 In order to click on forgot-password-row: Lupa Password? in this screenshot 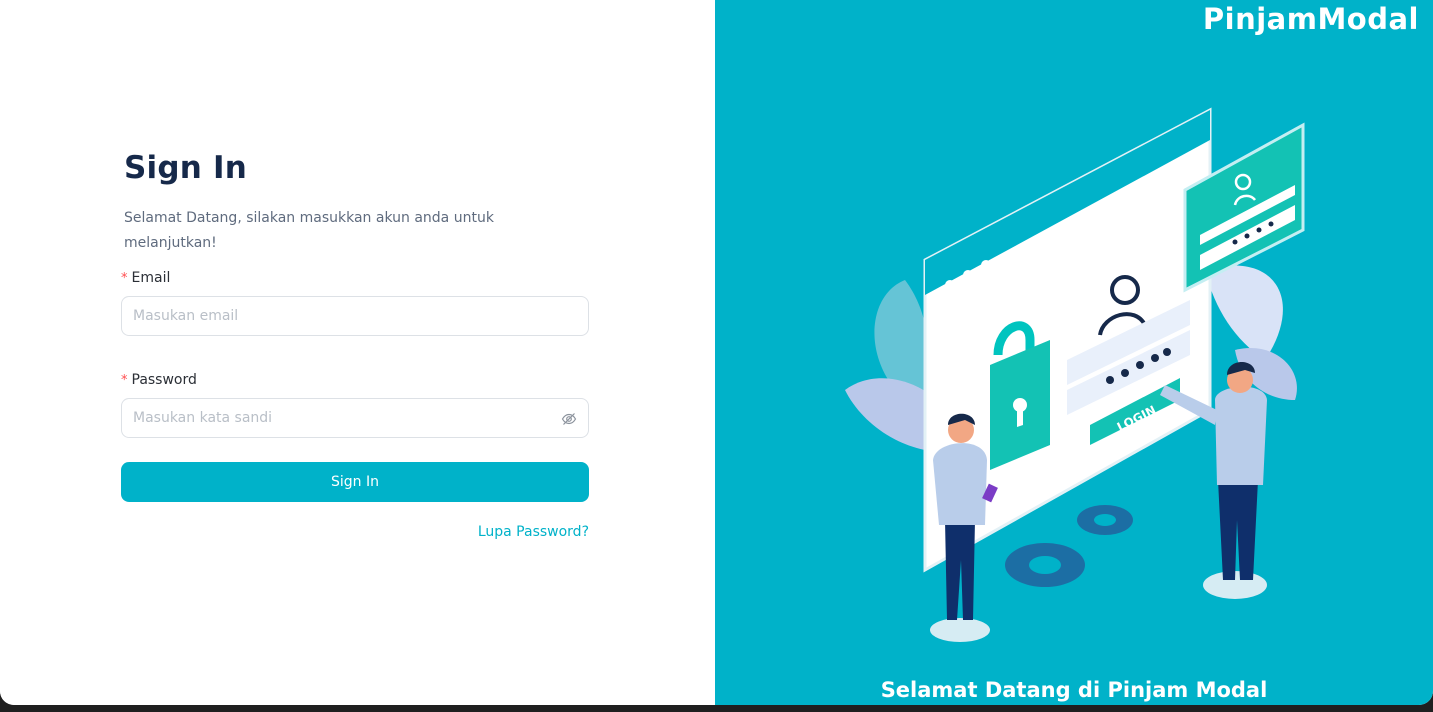, I will do `click(355, 532)`.